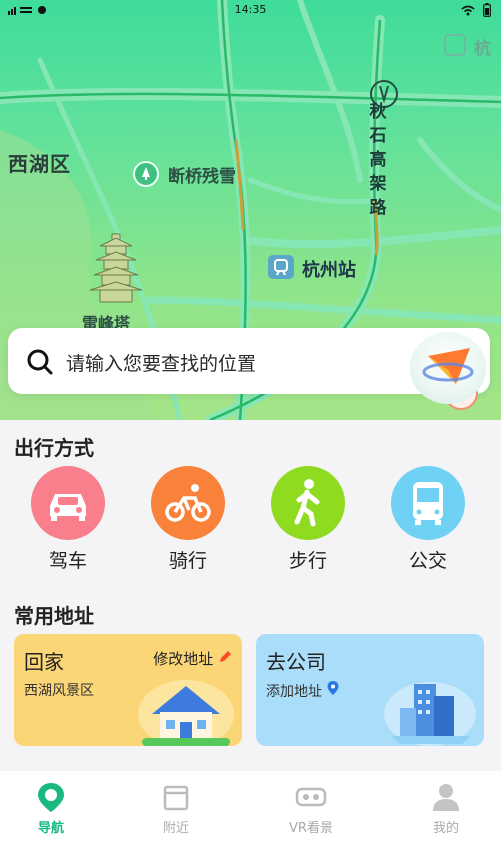 This screenshot has height=841, width=501. What do you see at coordinates (54, 448) in the screenshot?
I see `travel-modes-title: 出行方式` at bounding box center [54, 448].